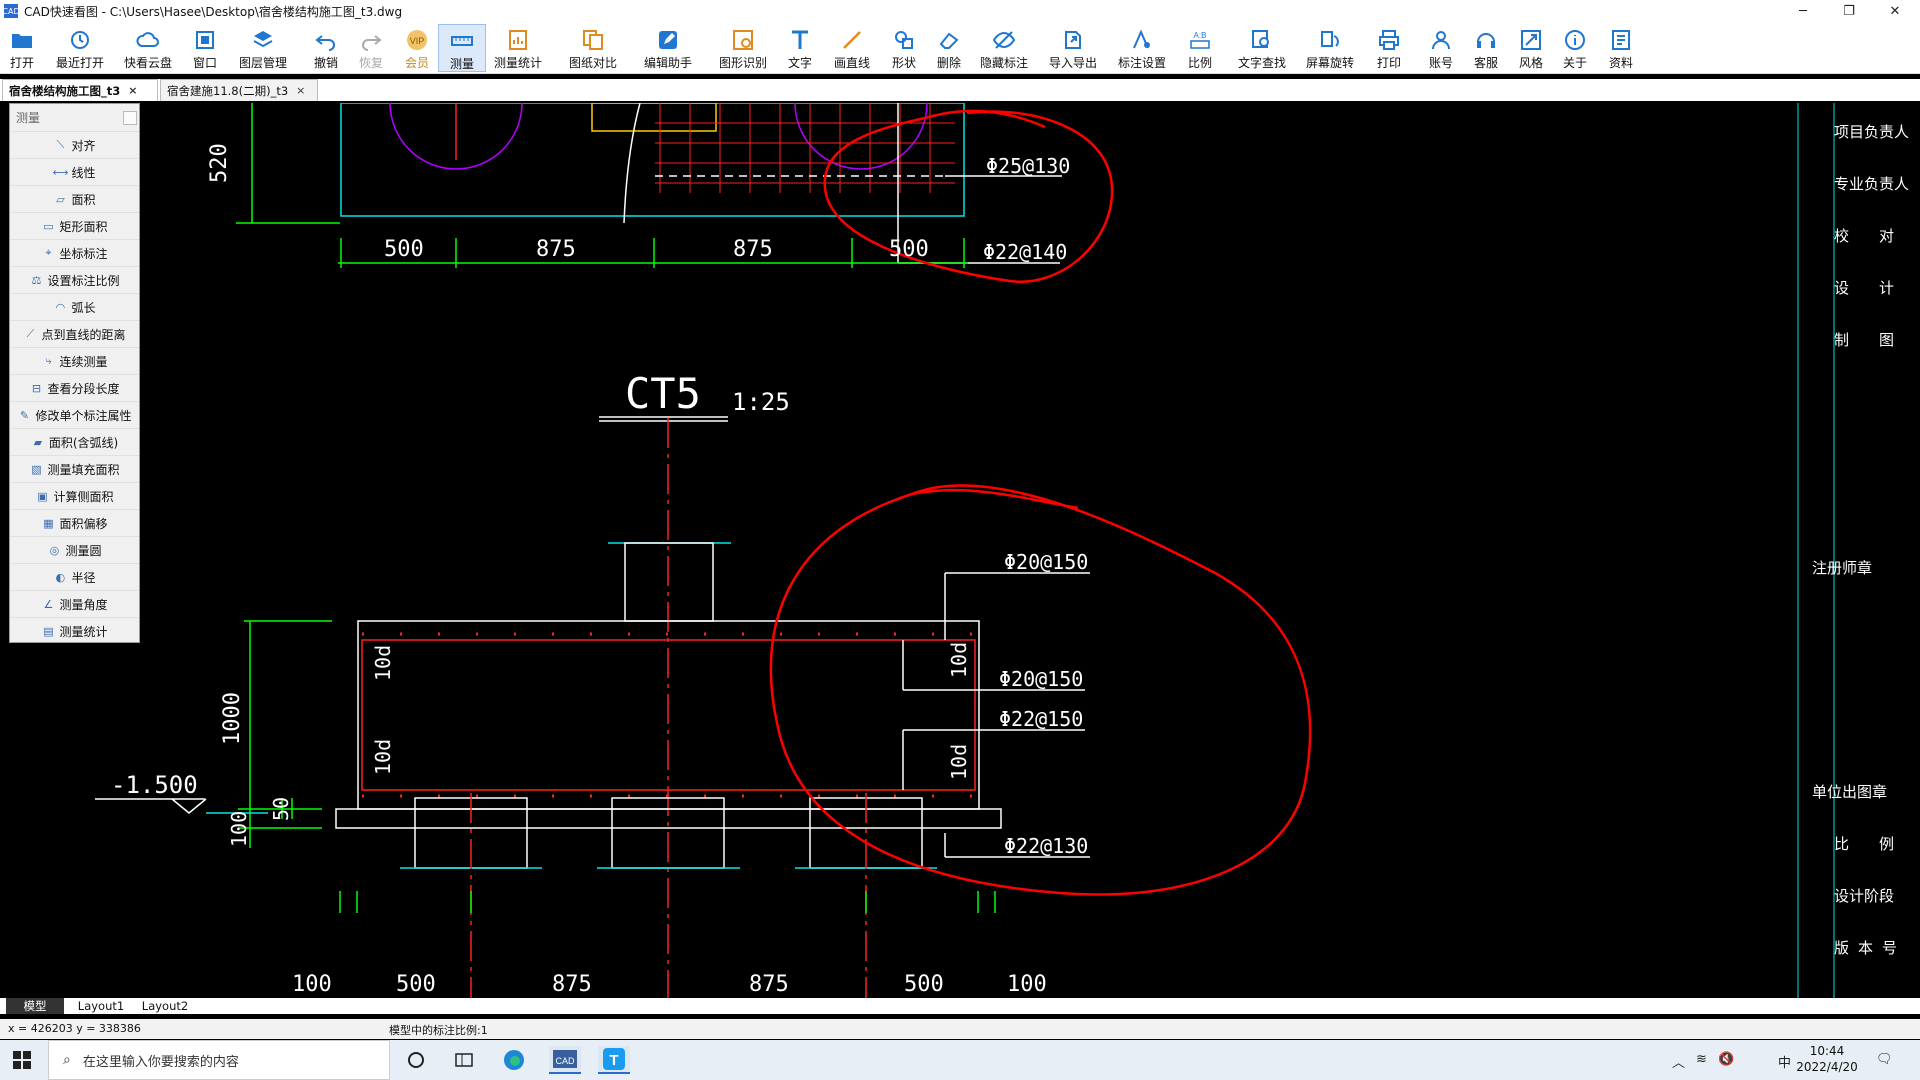  I want to click on measure-item: ▦ 面积偏移, so click(74, 522).